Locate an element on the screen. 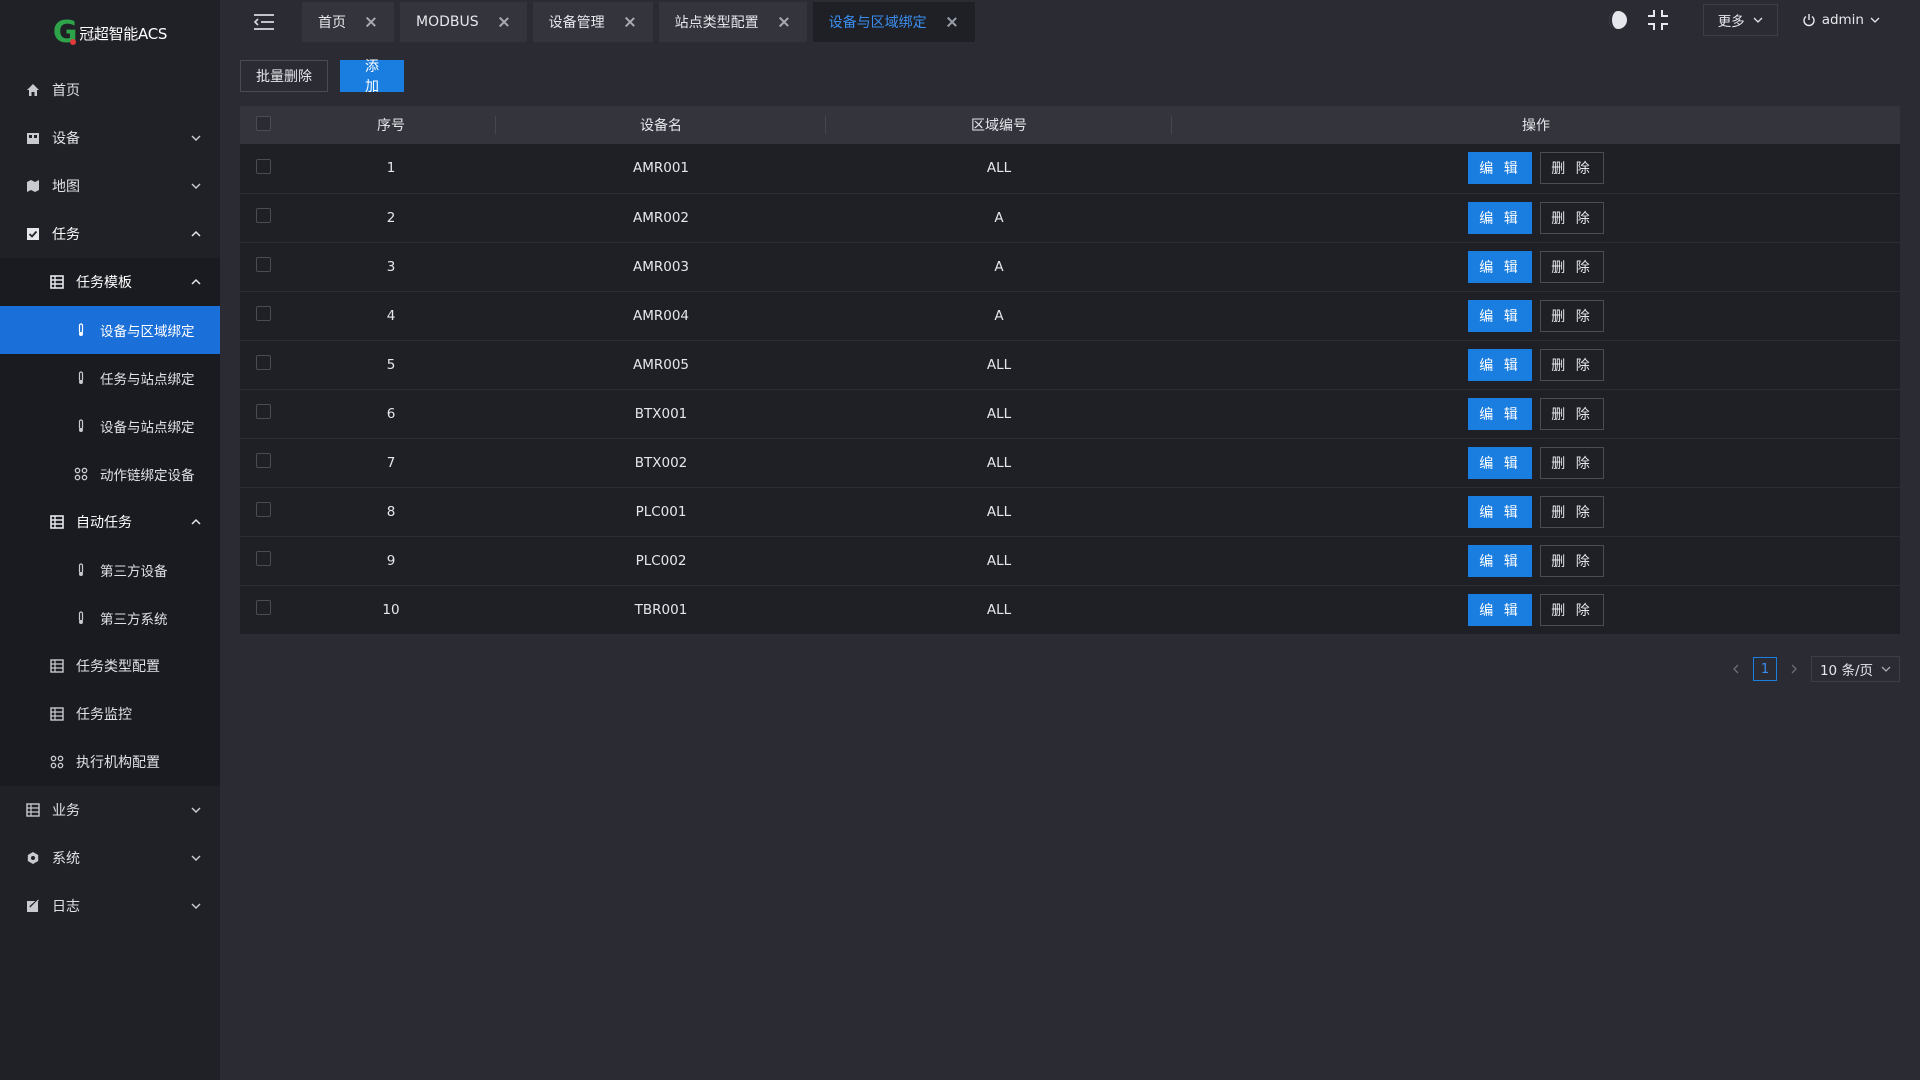 The image size is (1920, 1080). sidebar-item-system: 系统 is located at coordinates (110, 858).